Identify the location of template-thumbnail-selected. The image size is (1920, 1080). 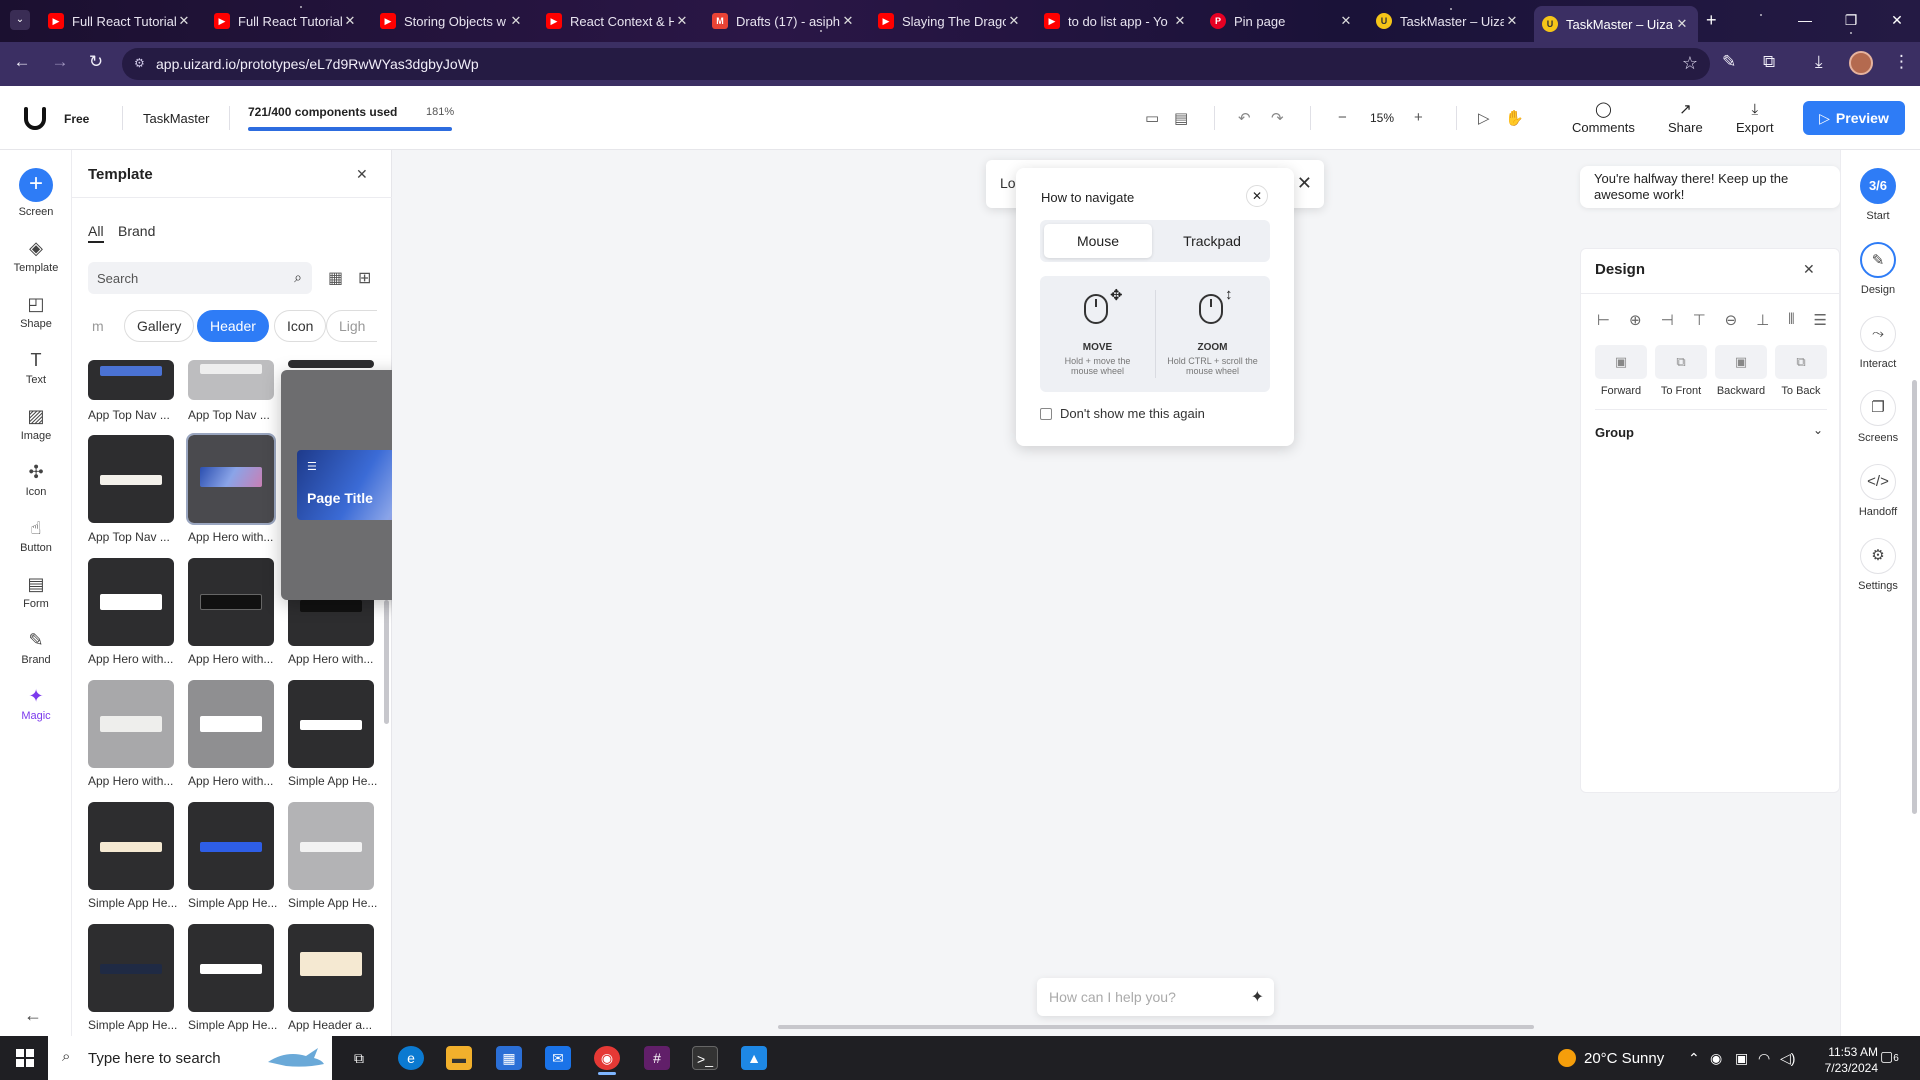
(231, 479).